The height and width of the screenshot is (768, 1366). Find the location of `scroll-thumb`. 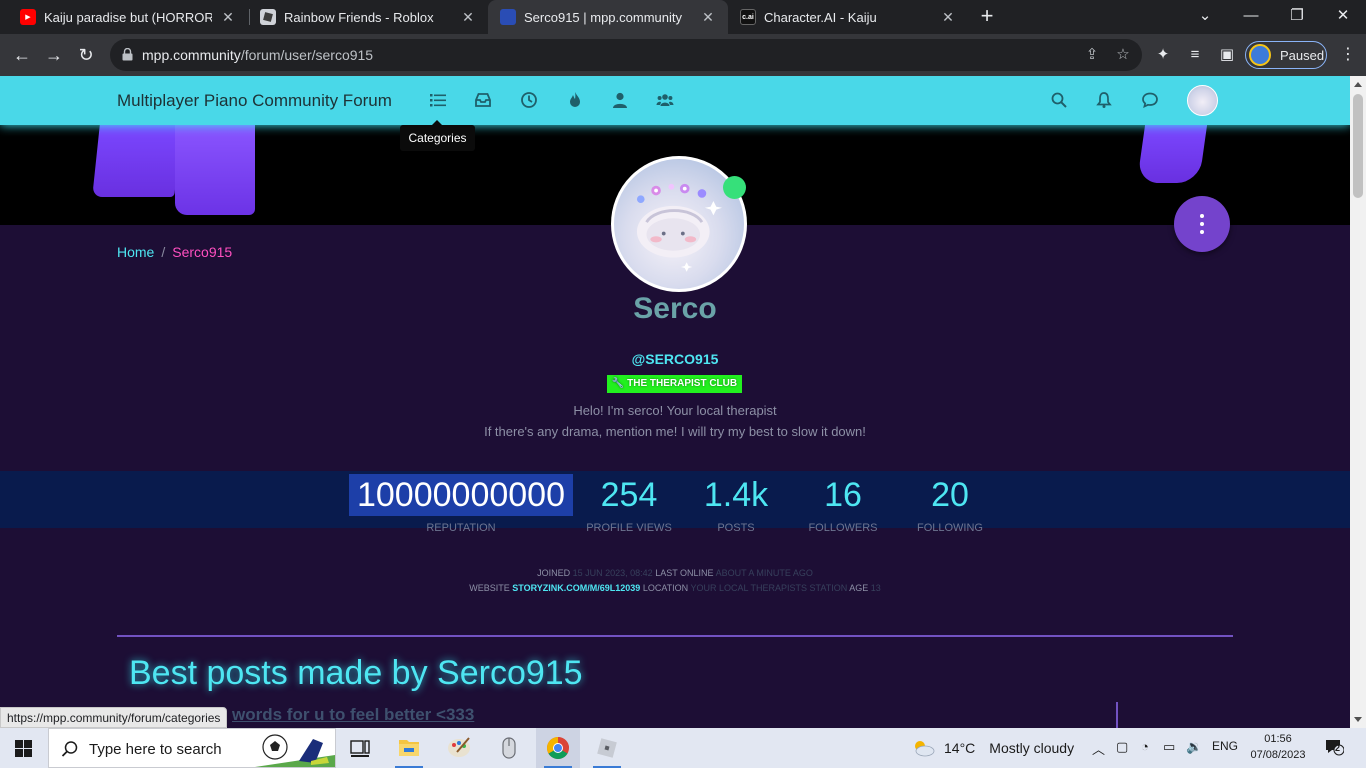

scroll-thumb is located at coordinates (1358, 146).